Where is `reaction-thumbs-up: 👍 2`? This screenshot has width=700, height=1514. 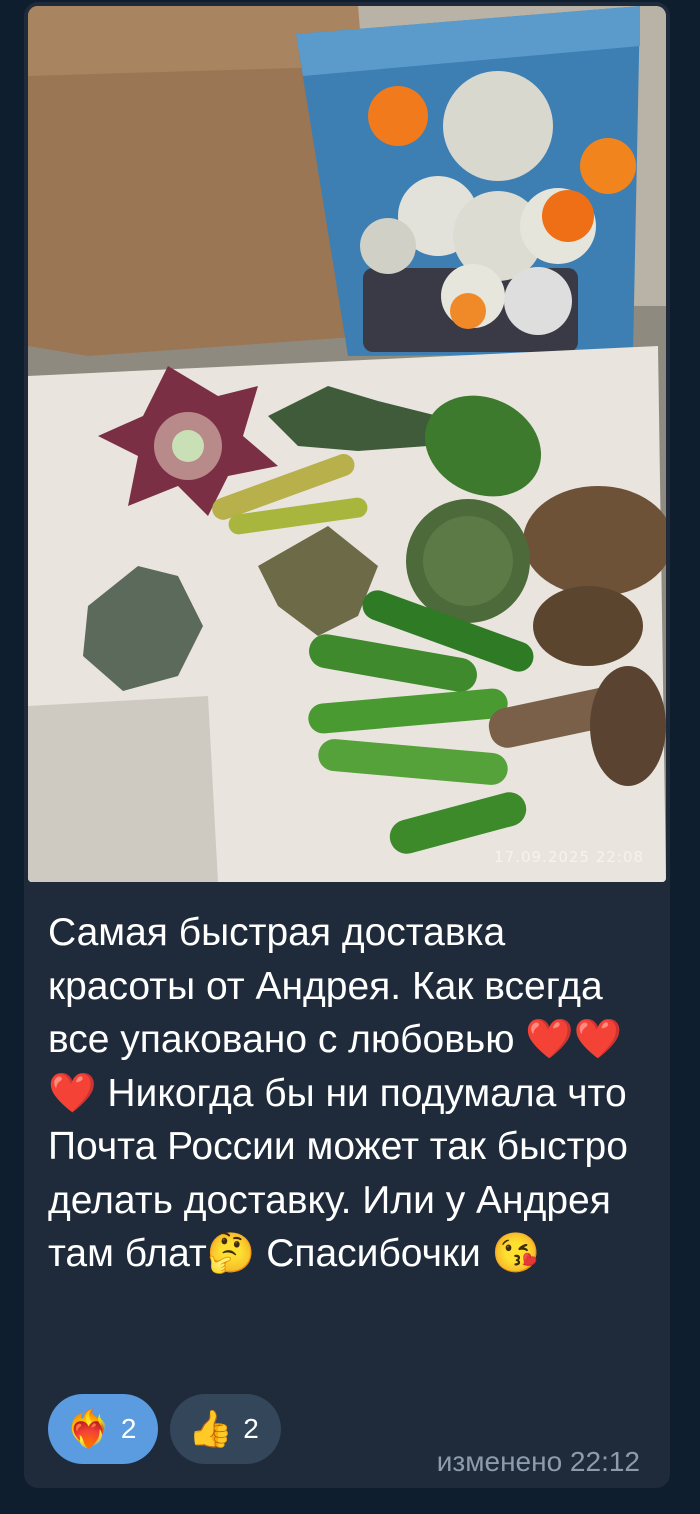
reaction-thumbs-up: 👍 2 is located at coordinates (225, 1429).